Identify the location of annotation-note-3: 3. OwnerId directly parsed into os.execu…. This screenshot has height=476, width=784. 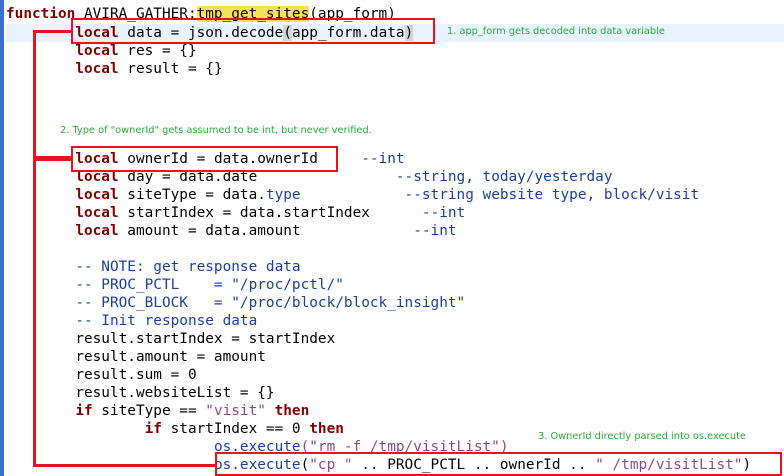
(642, 436).